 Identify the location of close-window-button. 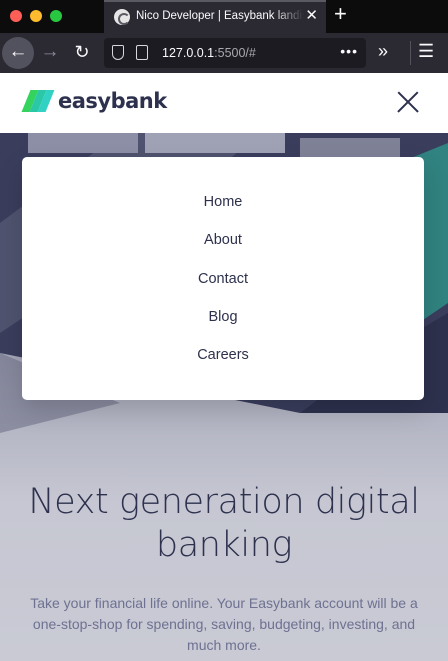
(16, 16).